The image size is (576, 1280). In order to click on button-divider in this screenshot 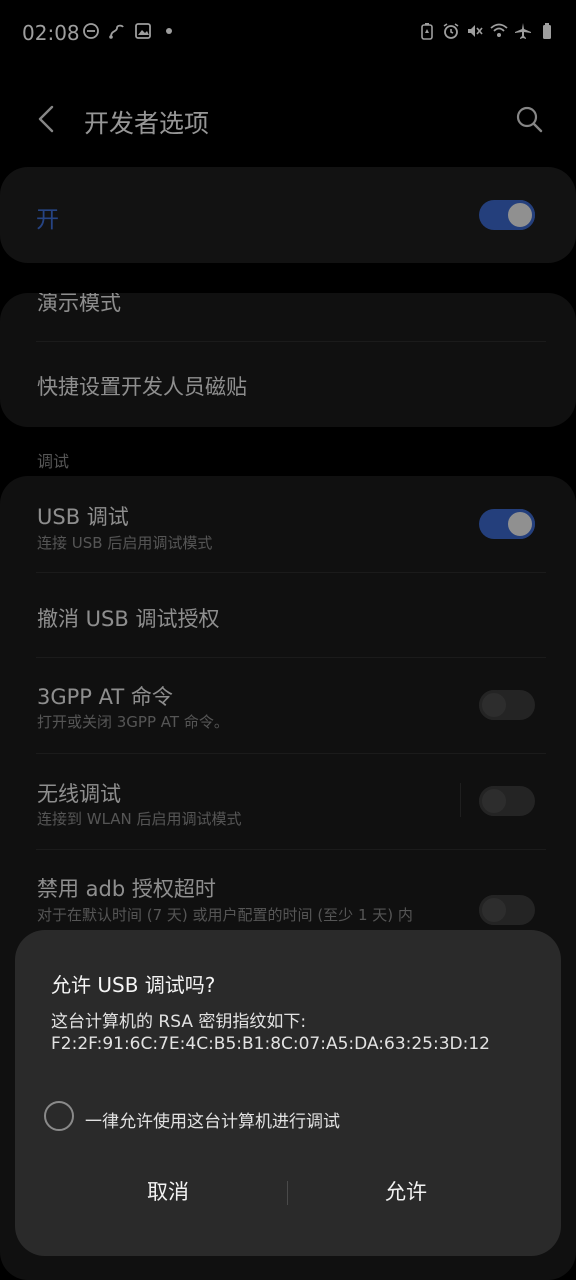, I will do `click(287, 1193)`.